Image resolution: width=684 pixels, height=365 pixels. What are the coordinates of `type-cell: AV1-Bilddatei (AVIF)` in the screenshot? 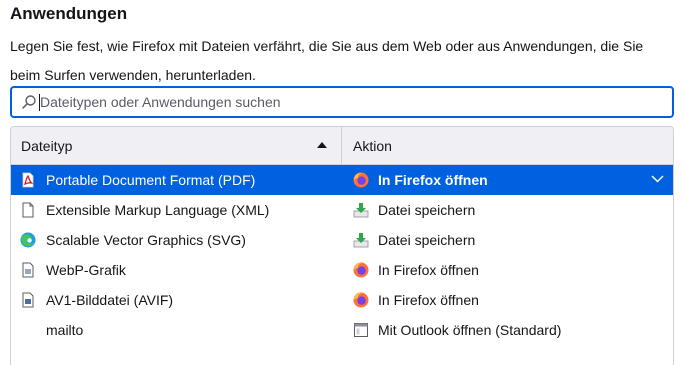 It's located at (176, 300).